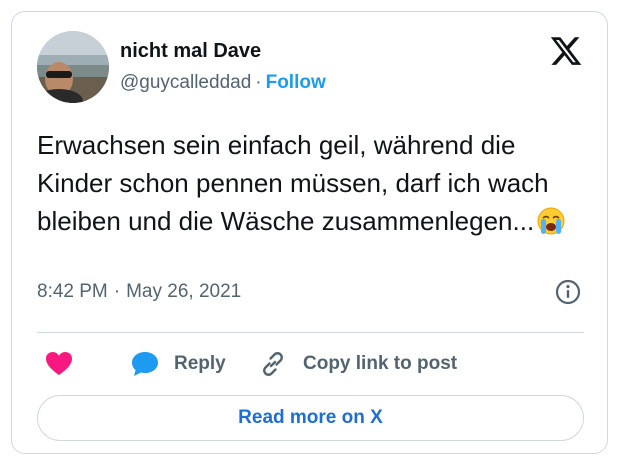  What do you see at coordinates (185, 82) in the screenshot?
I see `author-handle: @guycalleddad` at bounding box center [185, 82].